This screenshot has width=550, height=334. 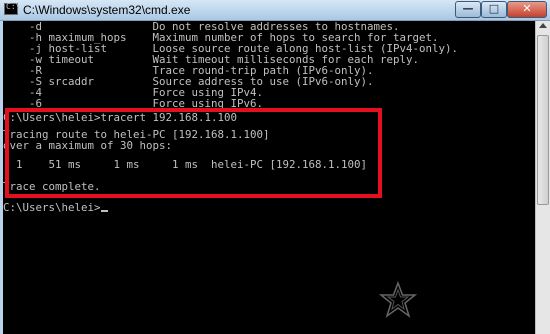 I want to click on text-cursor, so click(x=104, y=211).